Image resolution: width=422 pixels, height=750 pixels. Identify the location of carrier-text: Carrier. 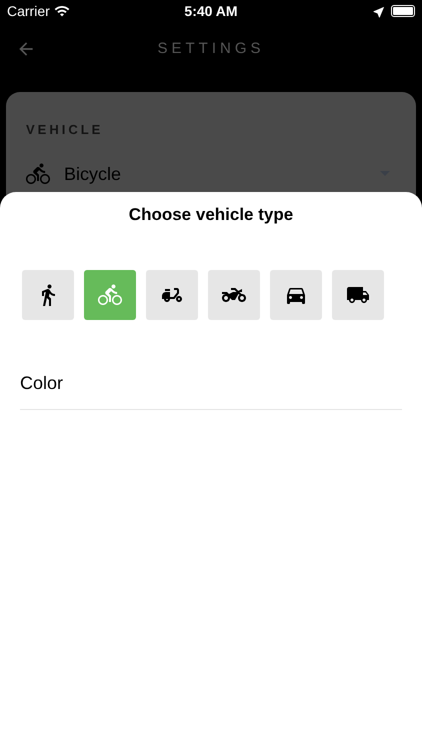
(28, 11).